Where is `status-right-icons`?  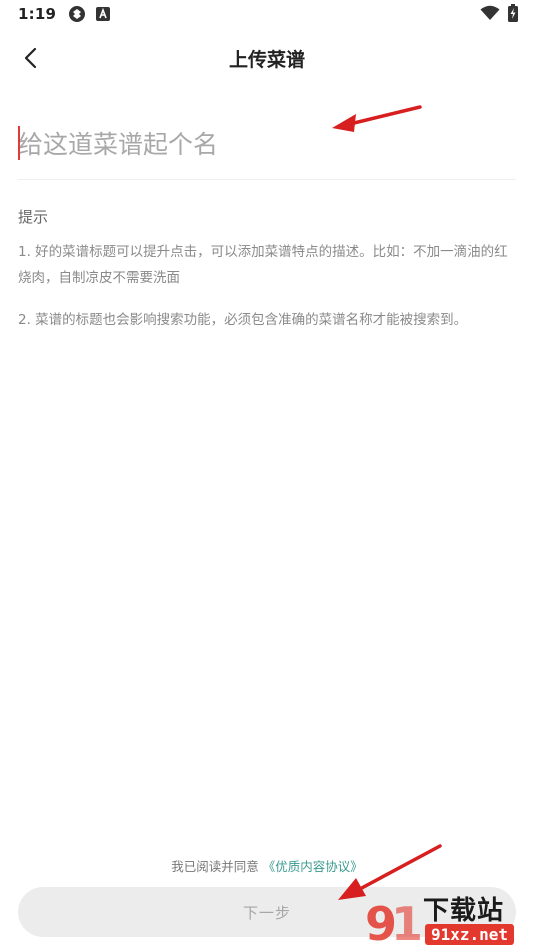
status-right-icons is located at coordinates (499, 13).